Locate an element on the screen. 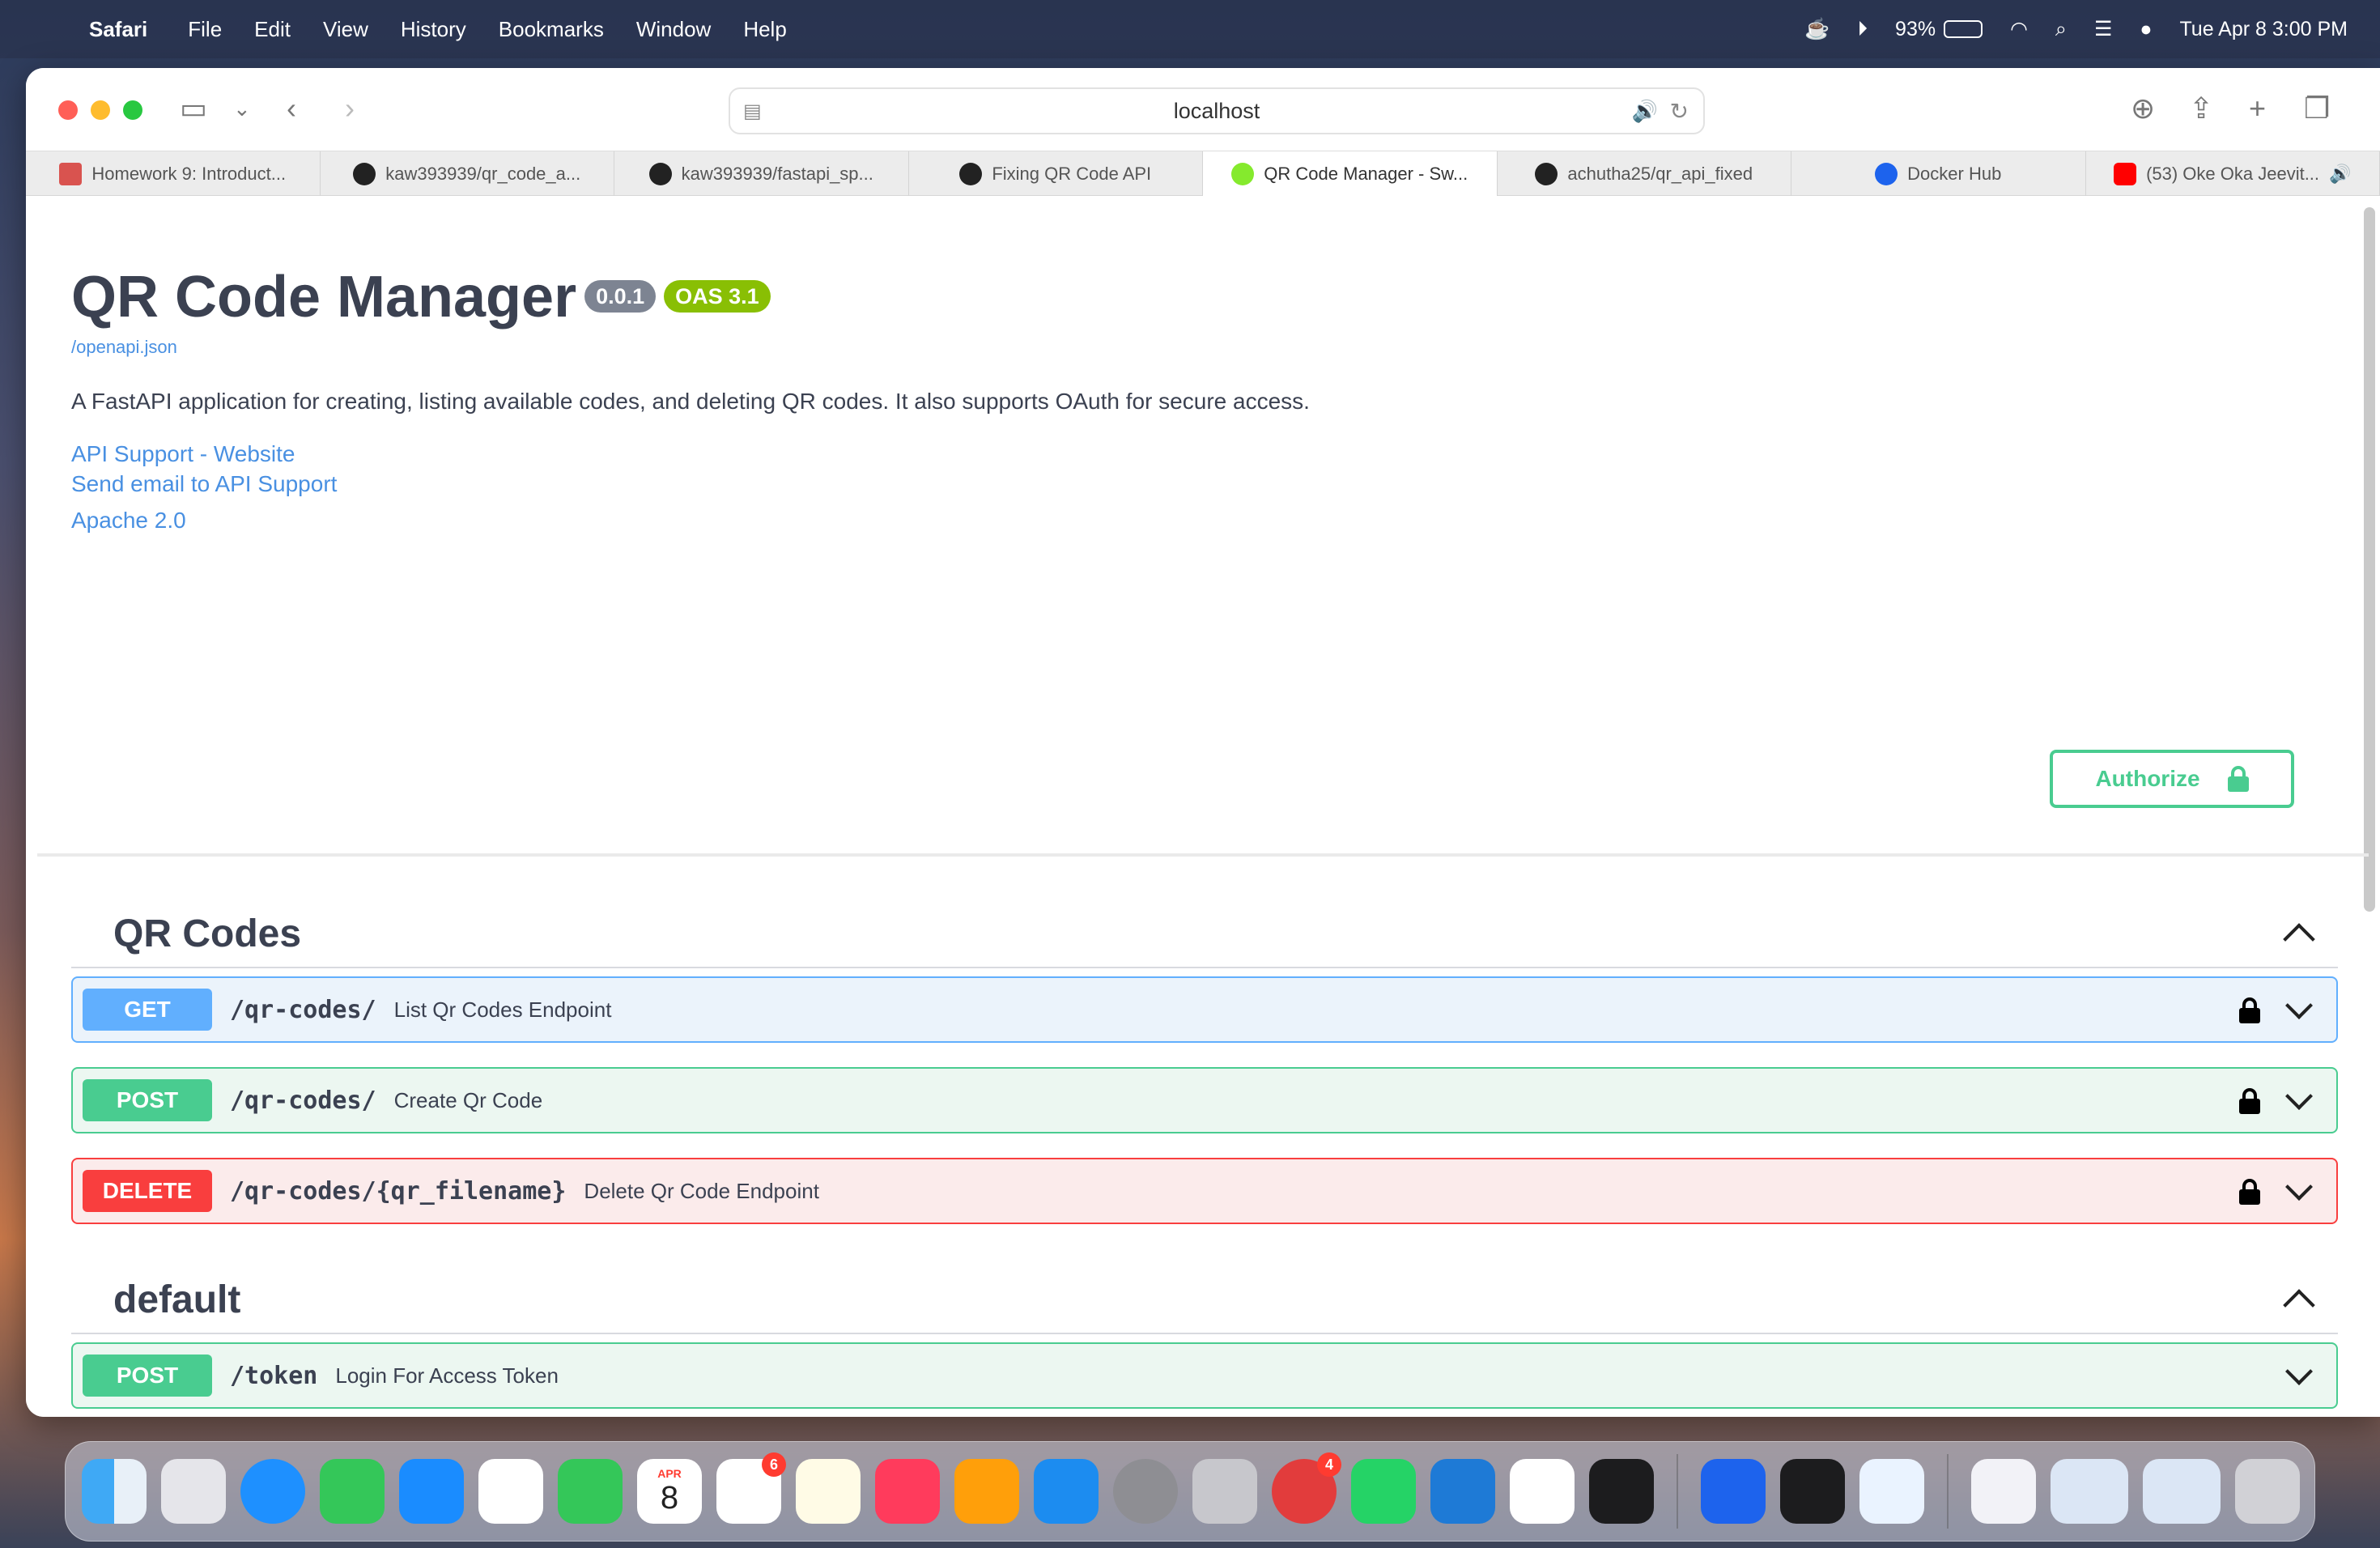  menu-window: Window is located at coordinates (673, 29).